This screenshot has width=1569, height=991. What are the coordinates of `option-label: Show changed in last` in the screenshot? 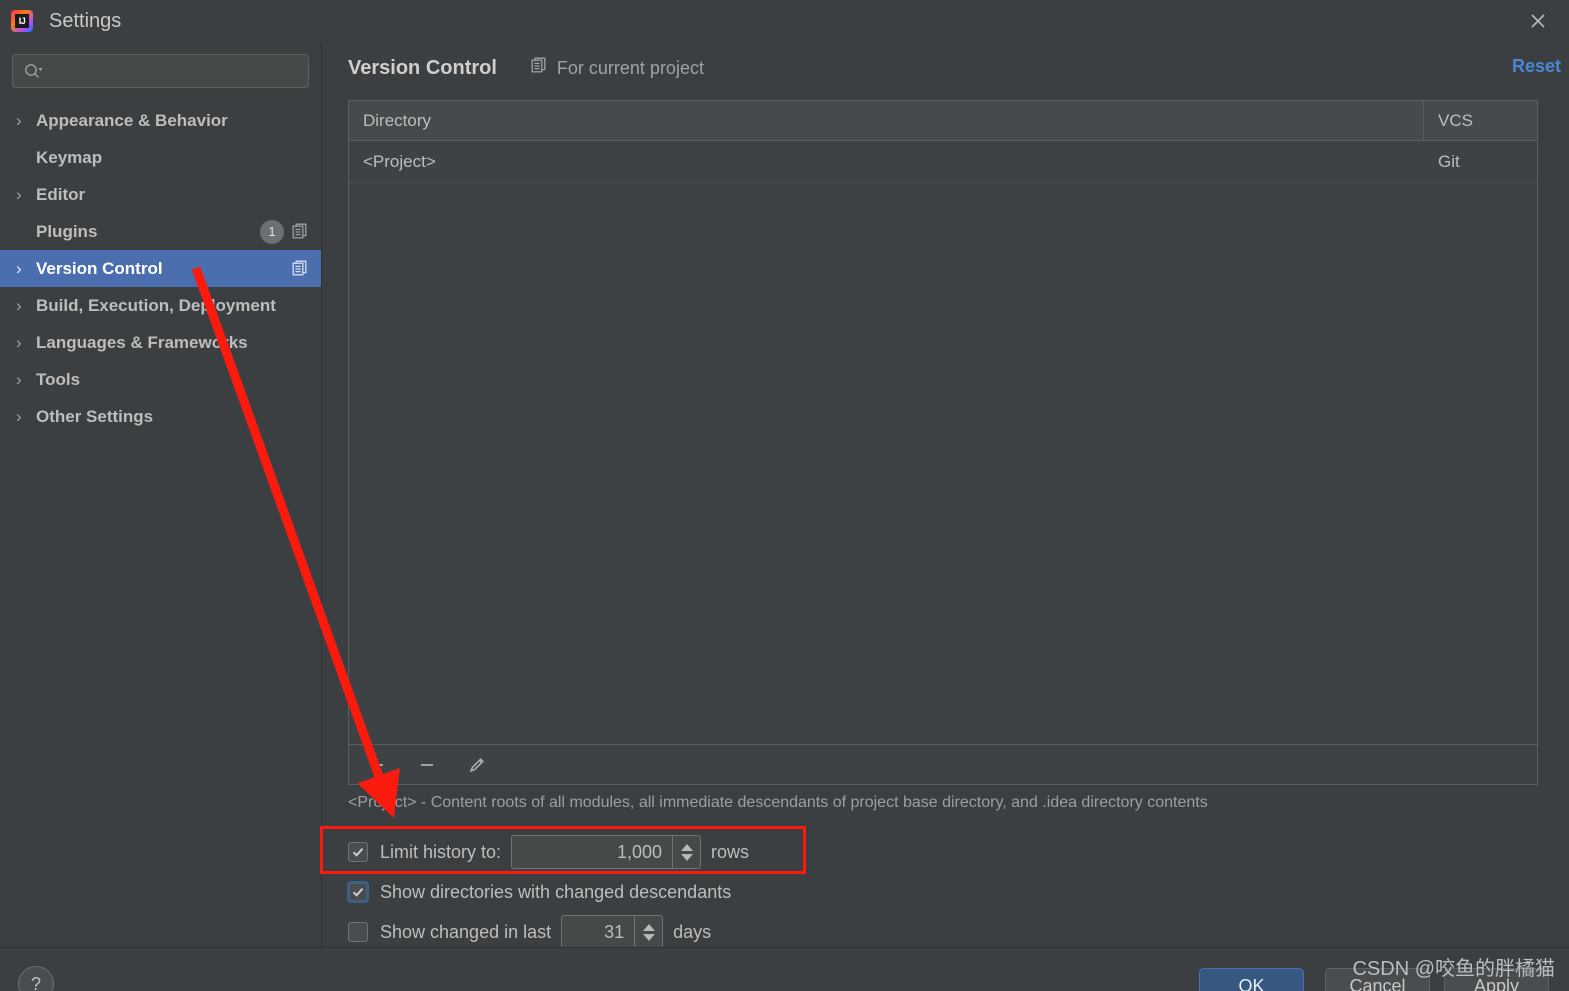 It's located at (466, 931).